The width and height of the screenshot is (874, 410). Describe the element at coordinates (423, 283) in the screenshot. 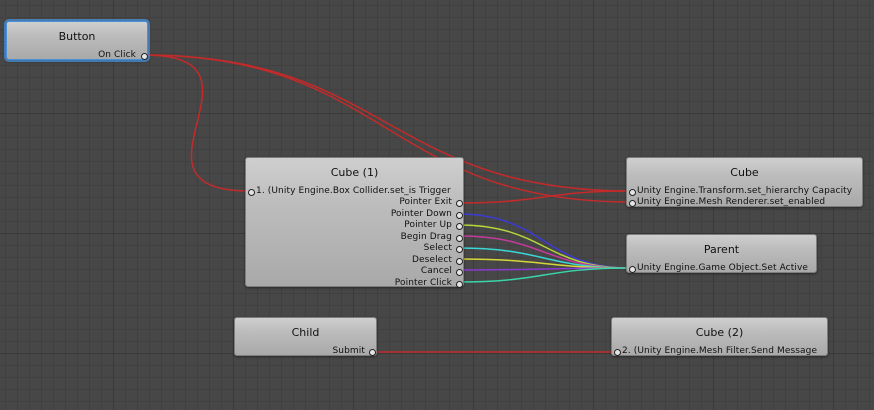

I see `port-pointer-click-label: Pointer Click` at that location.